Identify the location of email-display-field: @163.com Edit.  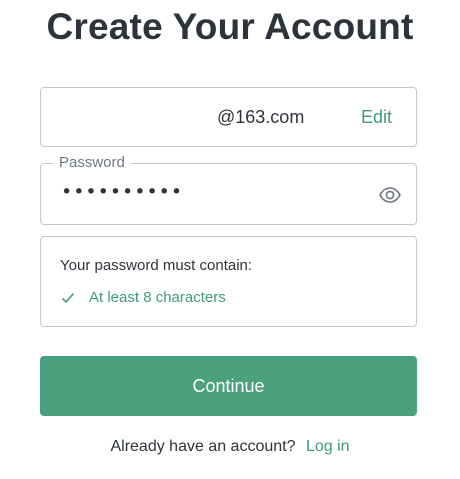
(228, 117).